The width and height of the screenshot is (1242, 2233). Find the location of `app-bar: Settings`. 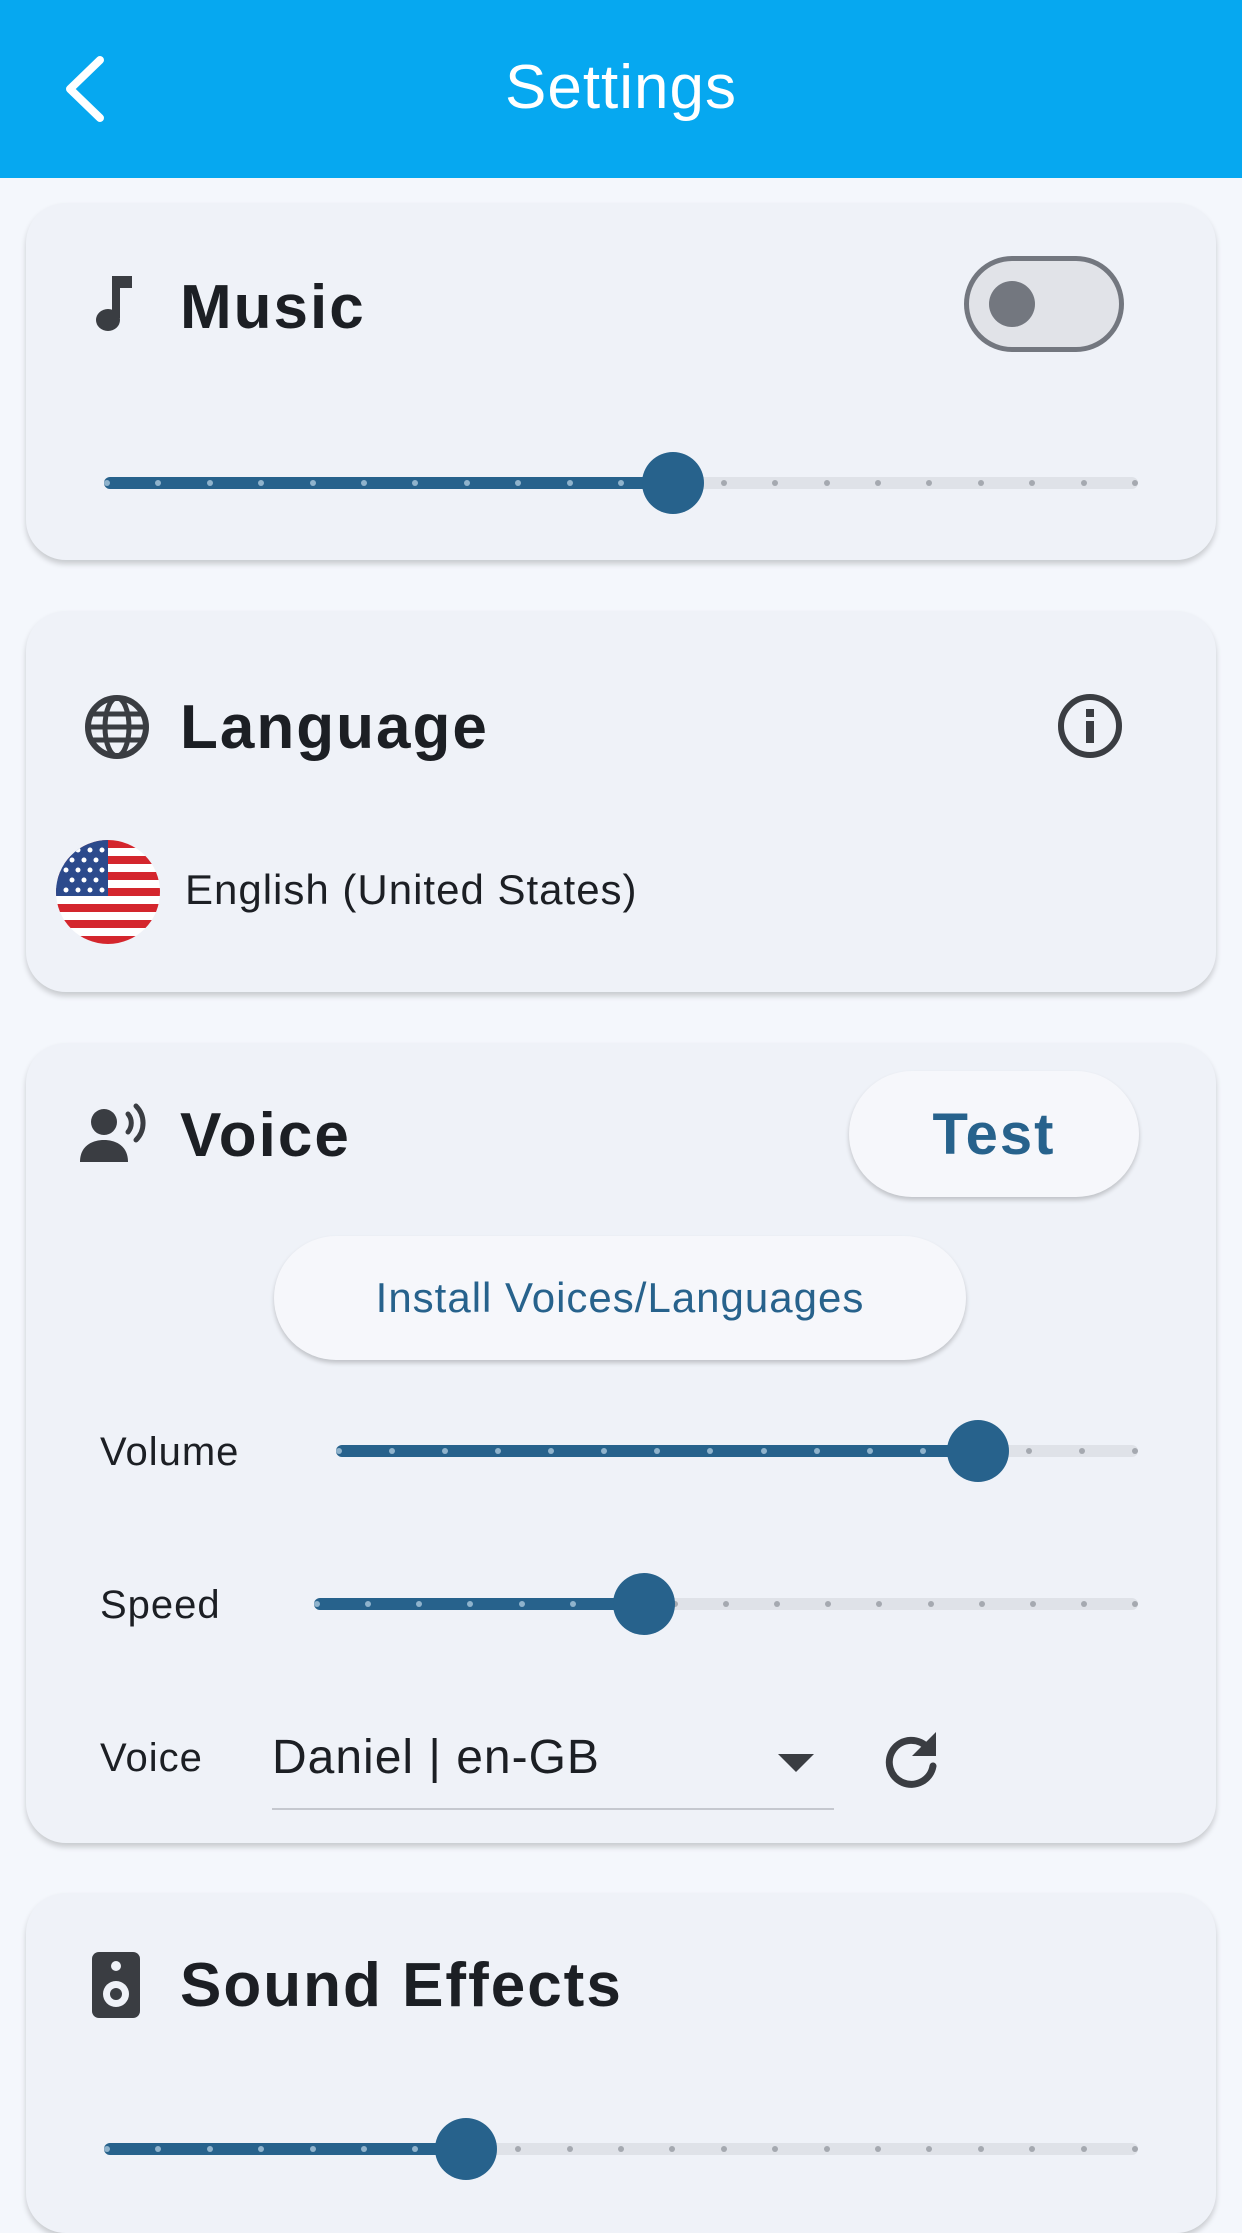

app-bar: Settings is located at coordinates (621, 89).